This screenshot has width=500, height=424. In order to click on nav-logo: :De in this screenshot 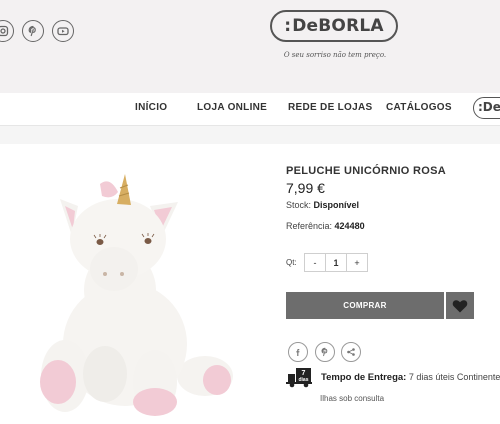, I will do `click(486, 108)`.